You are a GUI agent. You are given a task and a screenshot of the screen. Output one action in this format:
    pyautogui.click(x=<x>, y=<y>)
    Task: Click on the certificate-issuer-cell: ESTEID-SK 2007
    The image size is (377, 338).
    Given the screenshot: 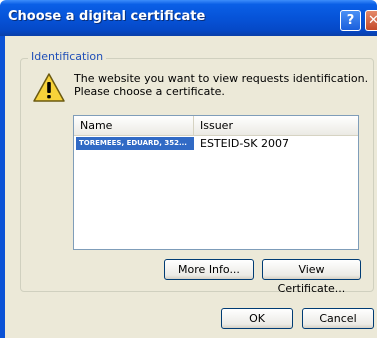 What is the action you would take?
    pyautogui.click(x=244, y=143)
    